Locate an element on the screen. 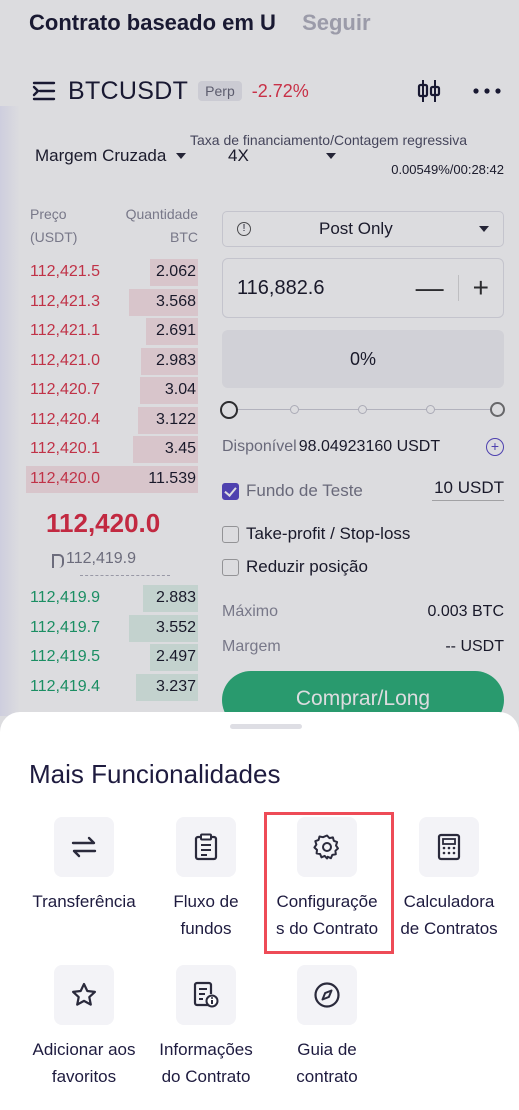  clipboard-icon is located at coordinates (206, 847).